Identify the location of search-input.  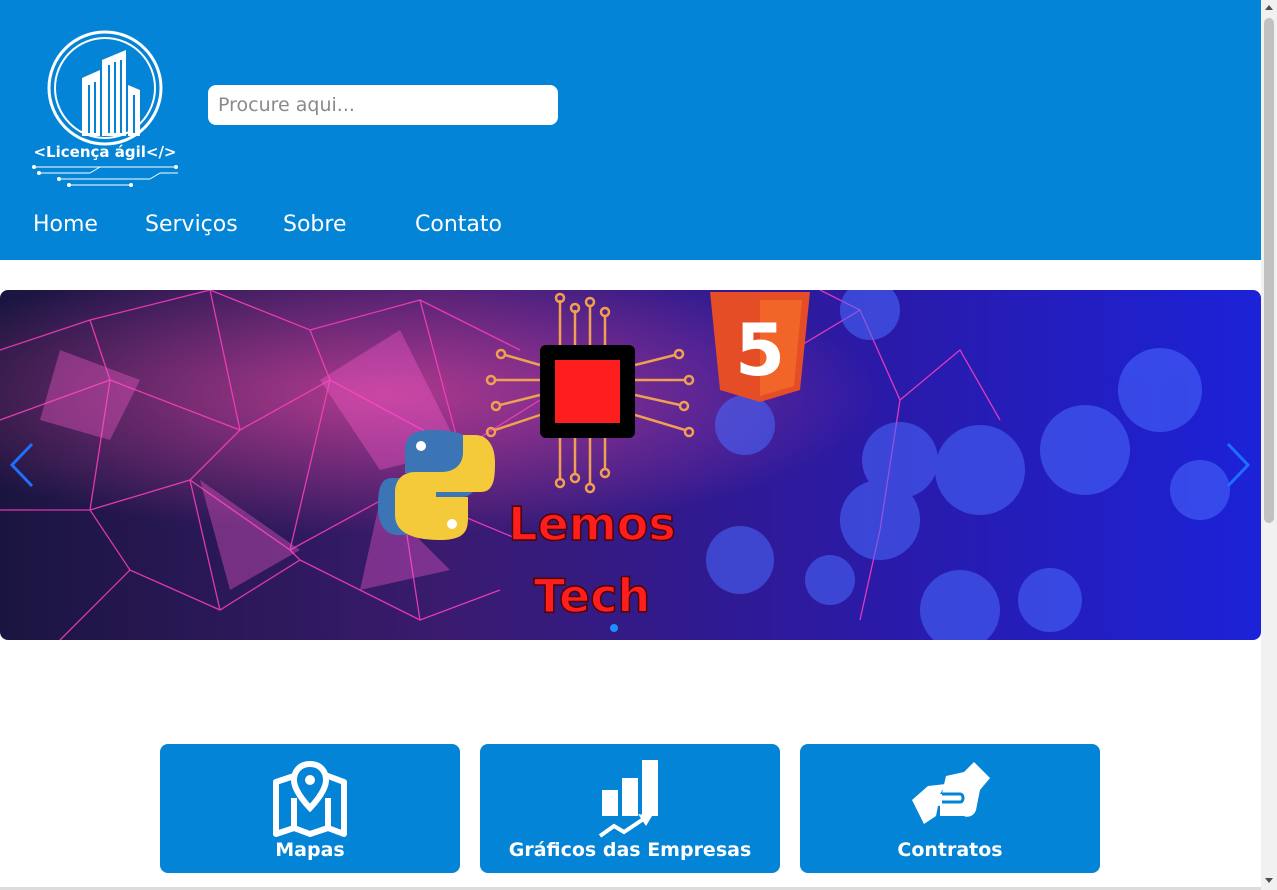
(383, 105).